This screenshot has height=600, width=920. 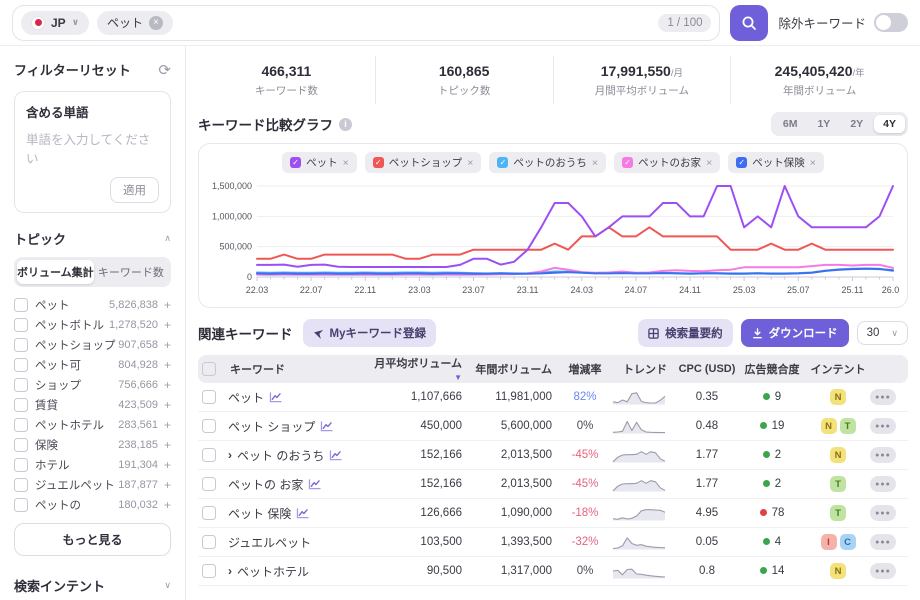 What do you see at coordinates (280, 455) in the screenshot?
I see `keyword-link: ペット のおうち` at bounding box center [280, 455].